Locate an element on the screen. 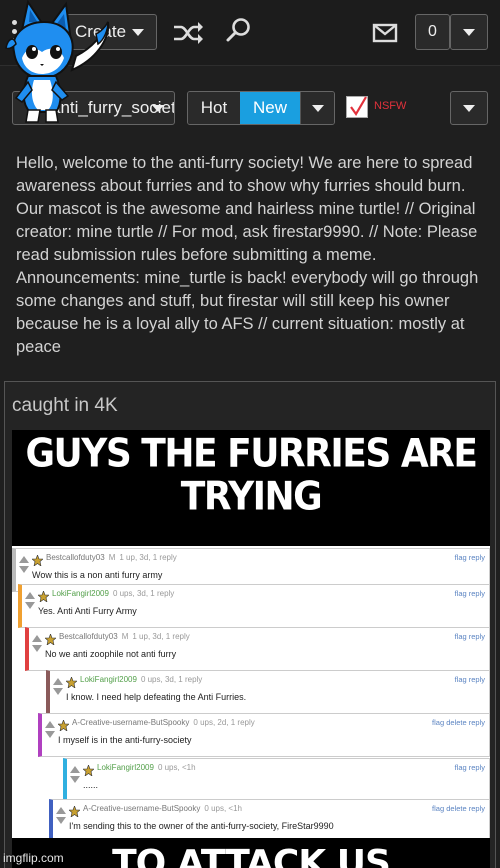 The image size is (500, 868). comment-header: LokiFangirl2009 0 ups, <1h is located at coordinates (146, 767).